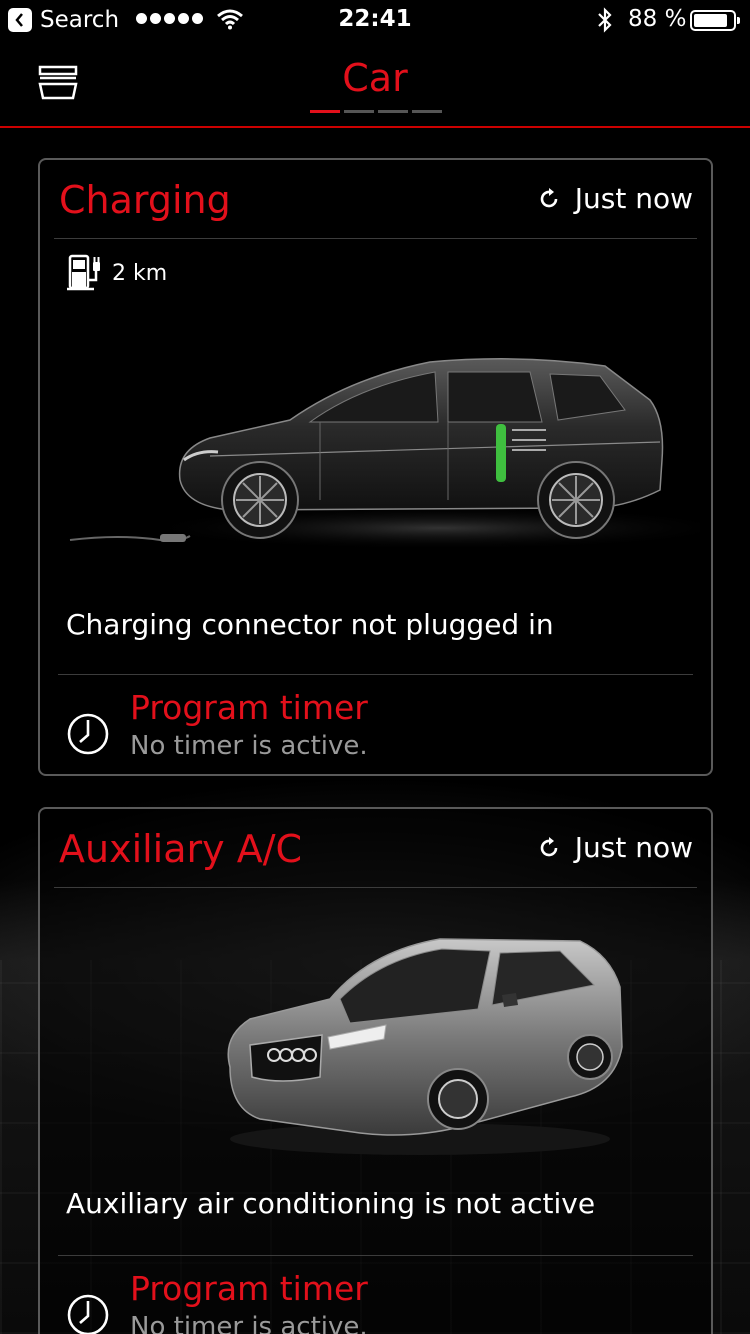 This screenshot has height=1334, width=750. I want to click on charging-program-timer: Program timer No timer is active., so click(217, 724).